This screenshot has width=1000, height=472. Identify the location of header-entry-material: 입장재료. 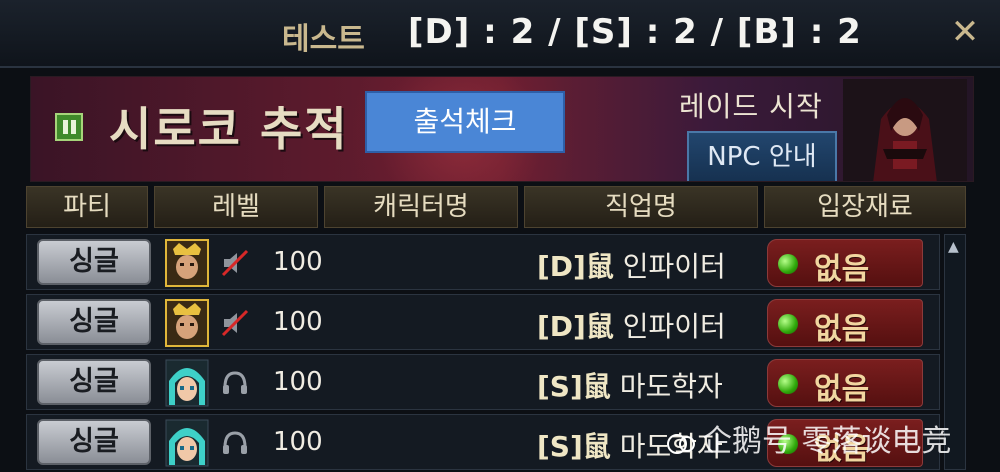
(865, 207).